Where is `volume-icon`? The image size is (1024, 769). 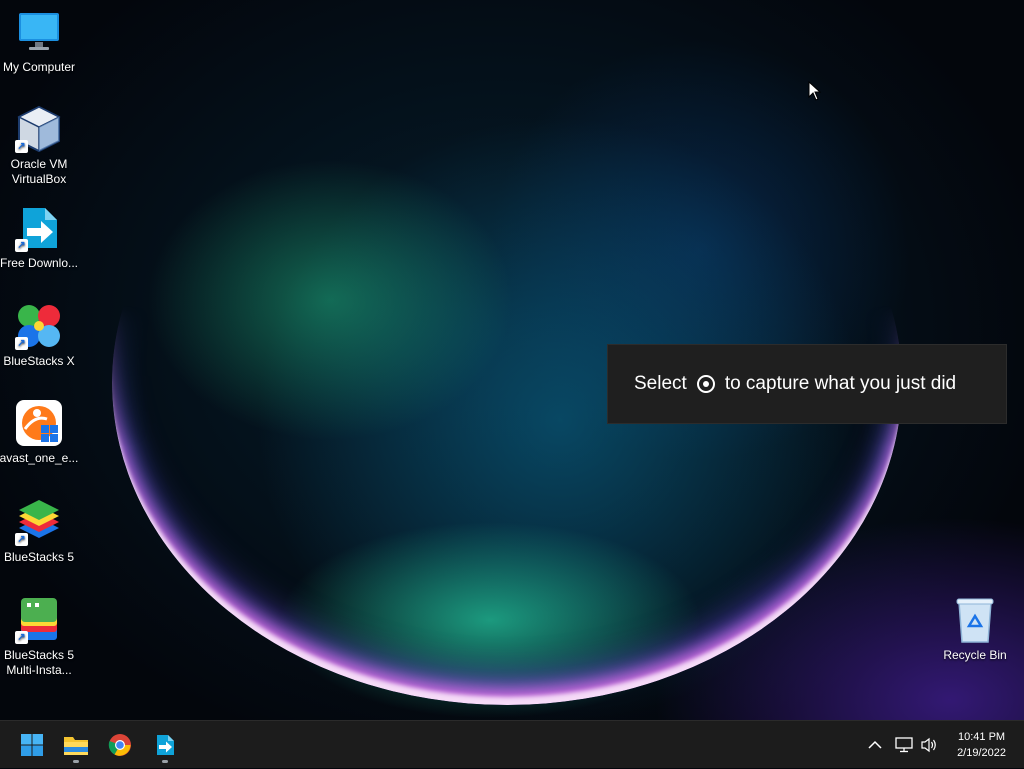
volume-icon is located at coordinates (928, 745).